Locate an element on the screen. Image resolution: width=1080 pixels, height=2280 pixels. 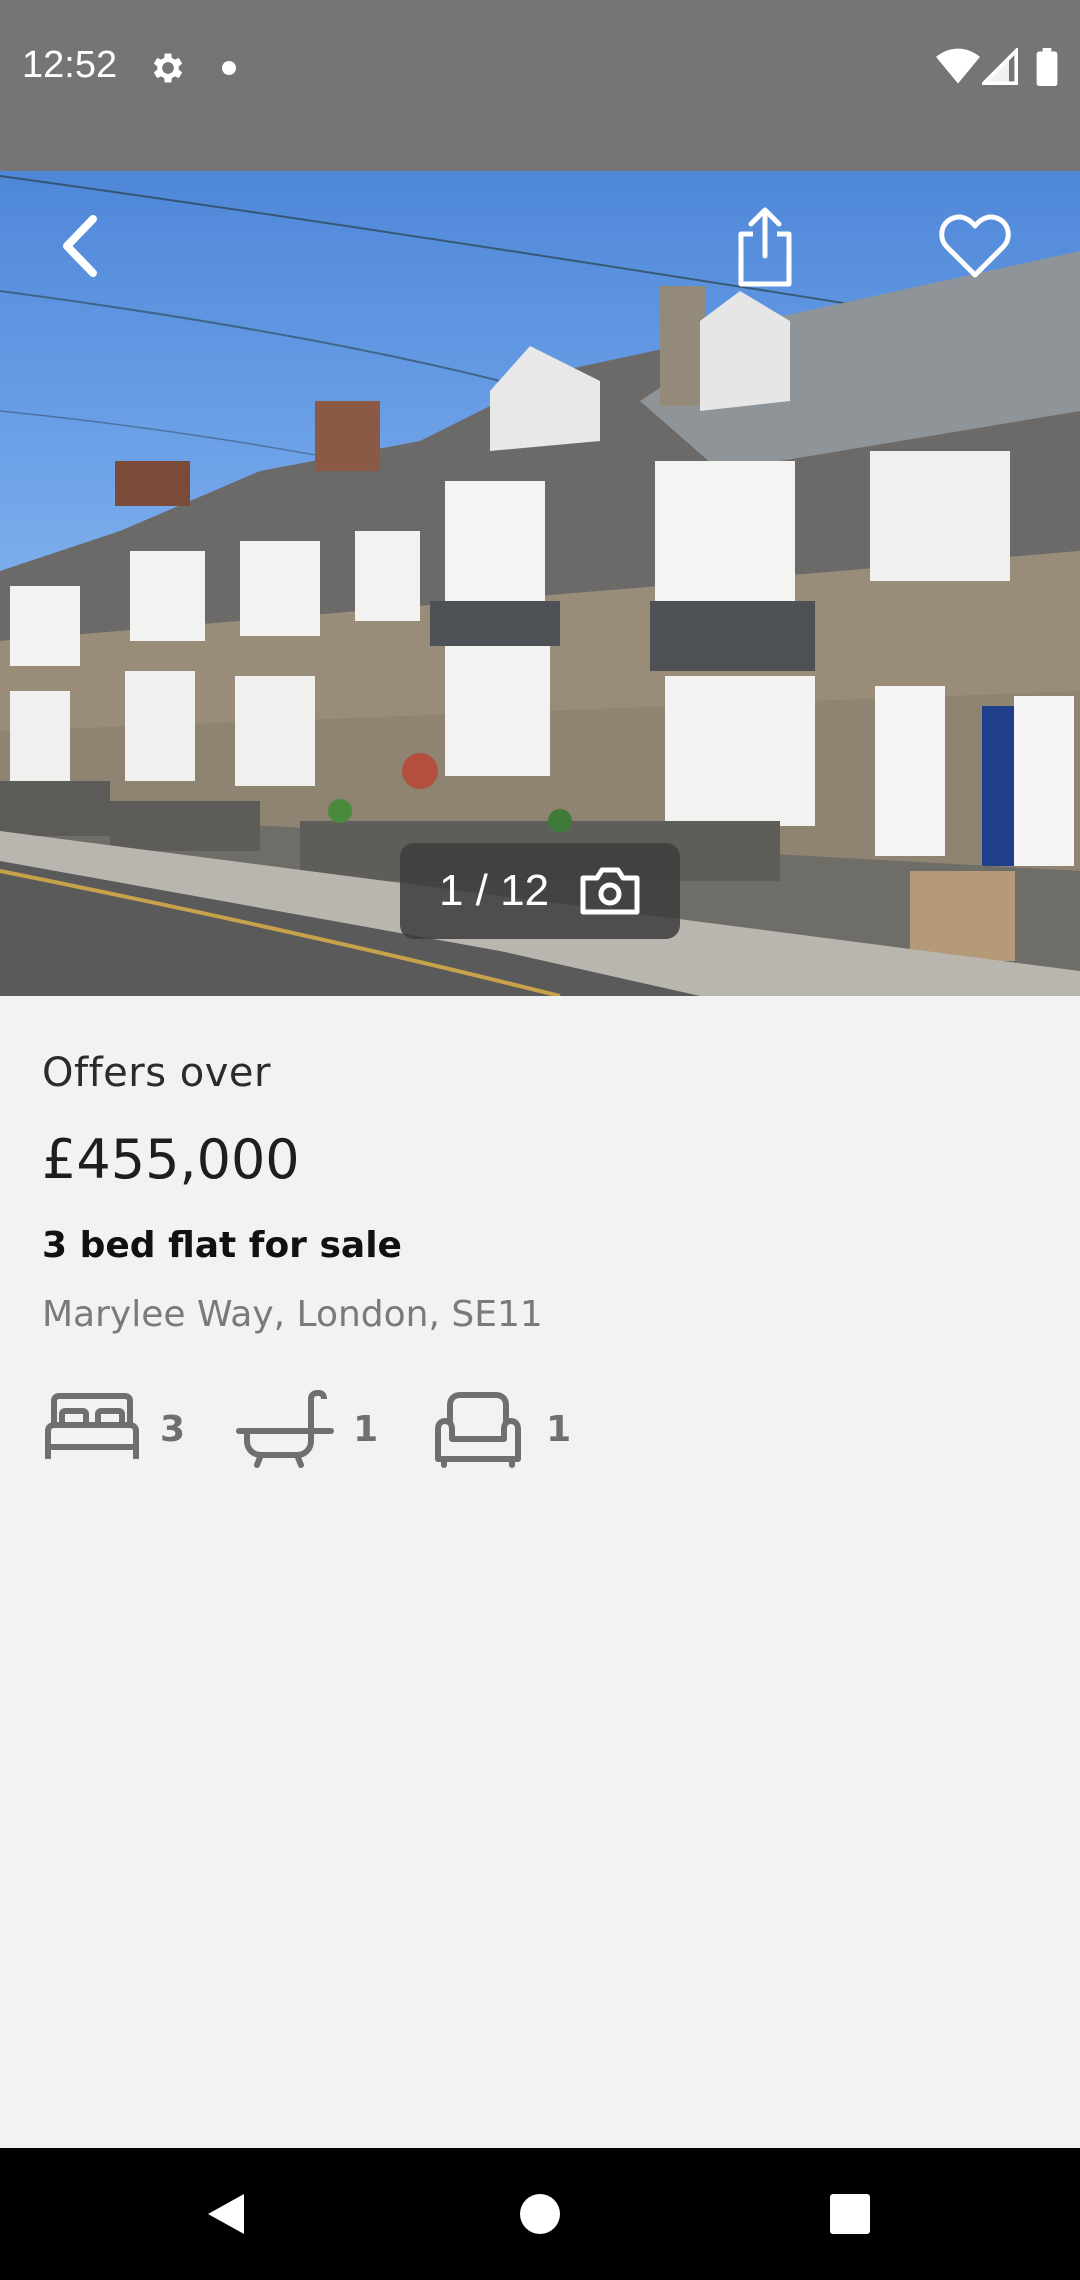
back-arrow-icon is located at coordinates (80, 246).